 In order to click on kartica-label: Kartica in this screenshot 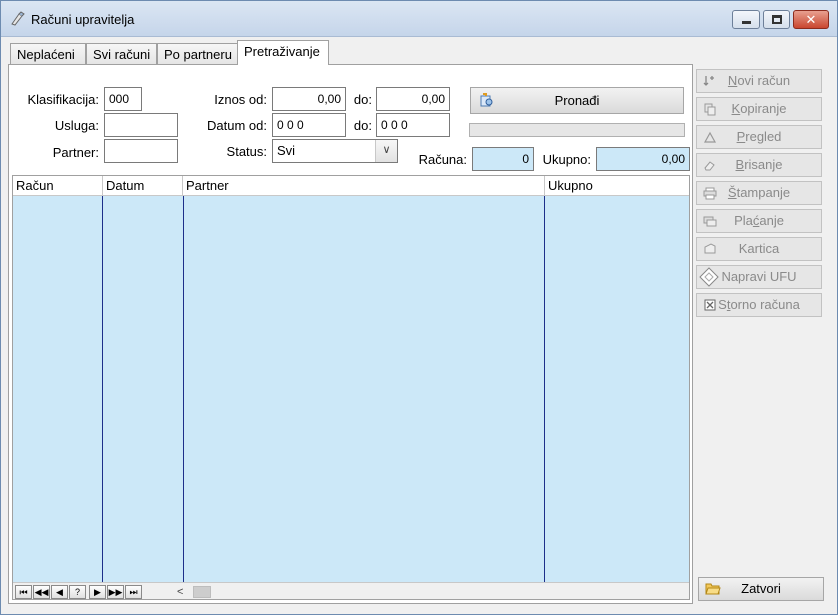, I will do `click(759, 248)`.